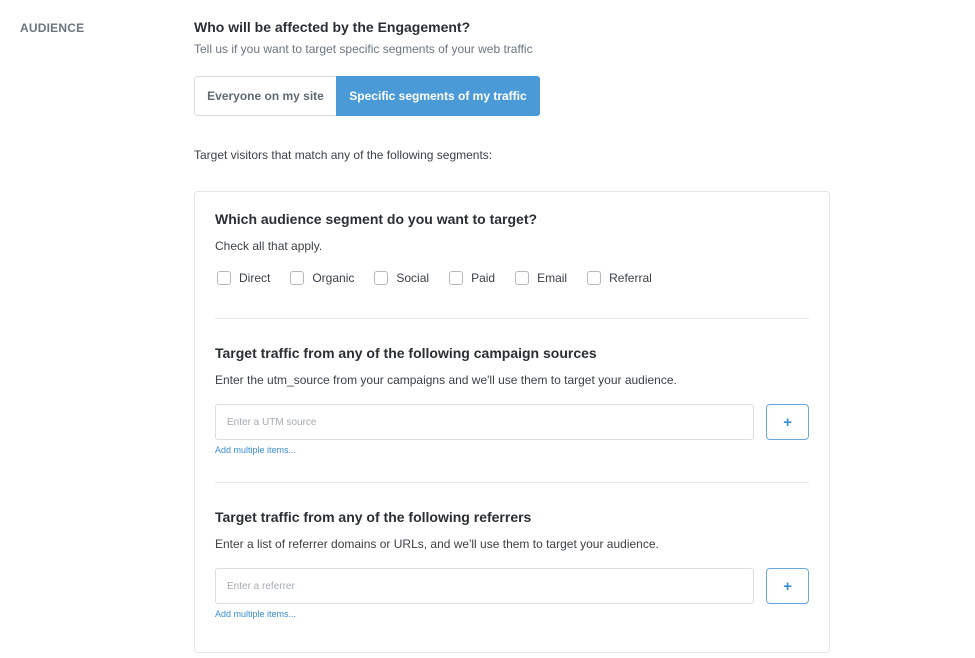  I want to click on utm-source-input, so click(485, 422).